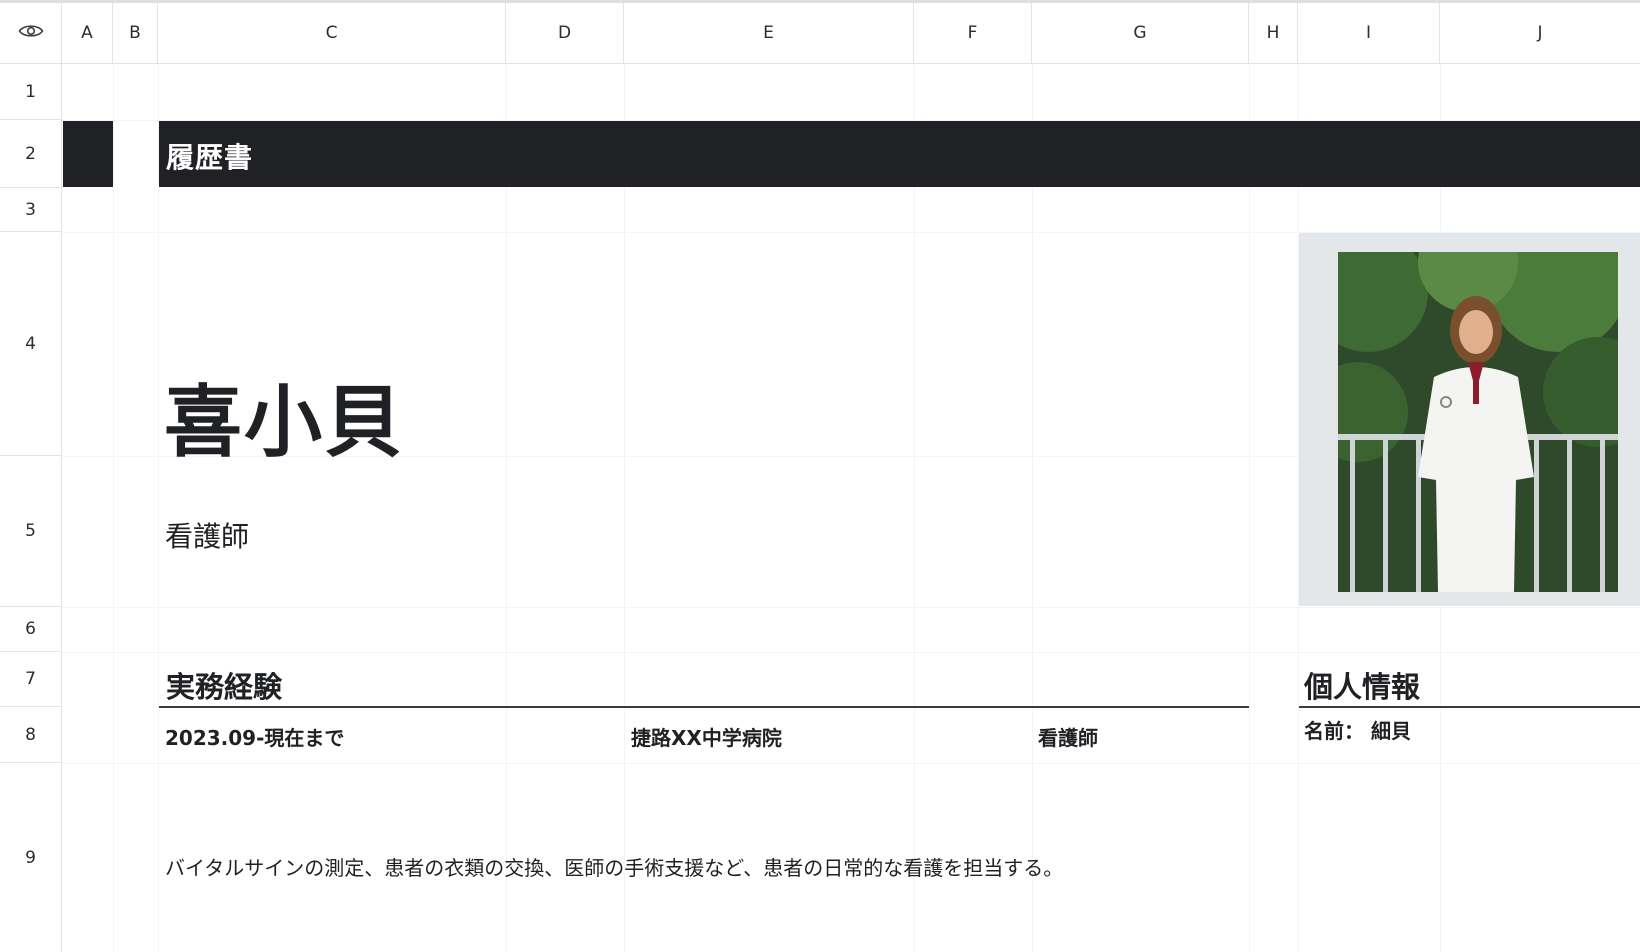 Image resolution: width=1640 pixels, height=952 pixels. Describe the element at coordinates (1362, 687) in the screenshot. I see `personal-info-heading: 個人情報` at that location.